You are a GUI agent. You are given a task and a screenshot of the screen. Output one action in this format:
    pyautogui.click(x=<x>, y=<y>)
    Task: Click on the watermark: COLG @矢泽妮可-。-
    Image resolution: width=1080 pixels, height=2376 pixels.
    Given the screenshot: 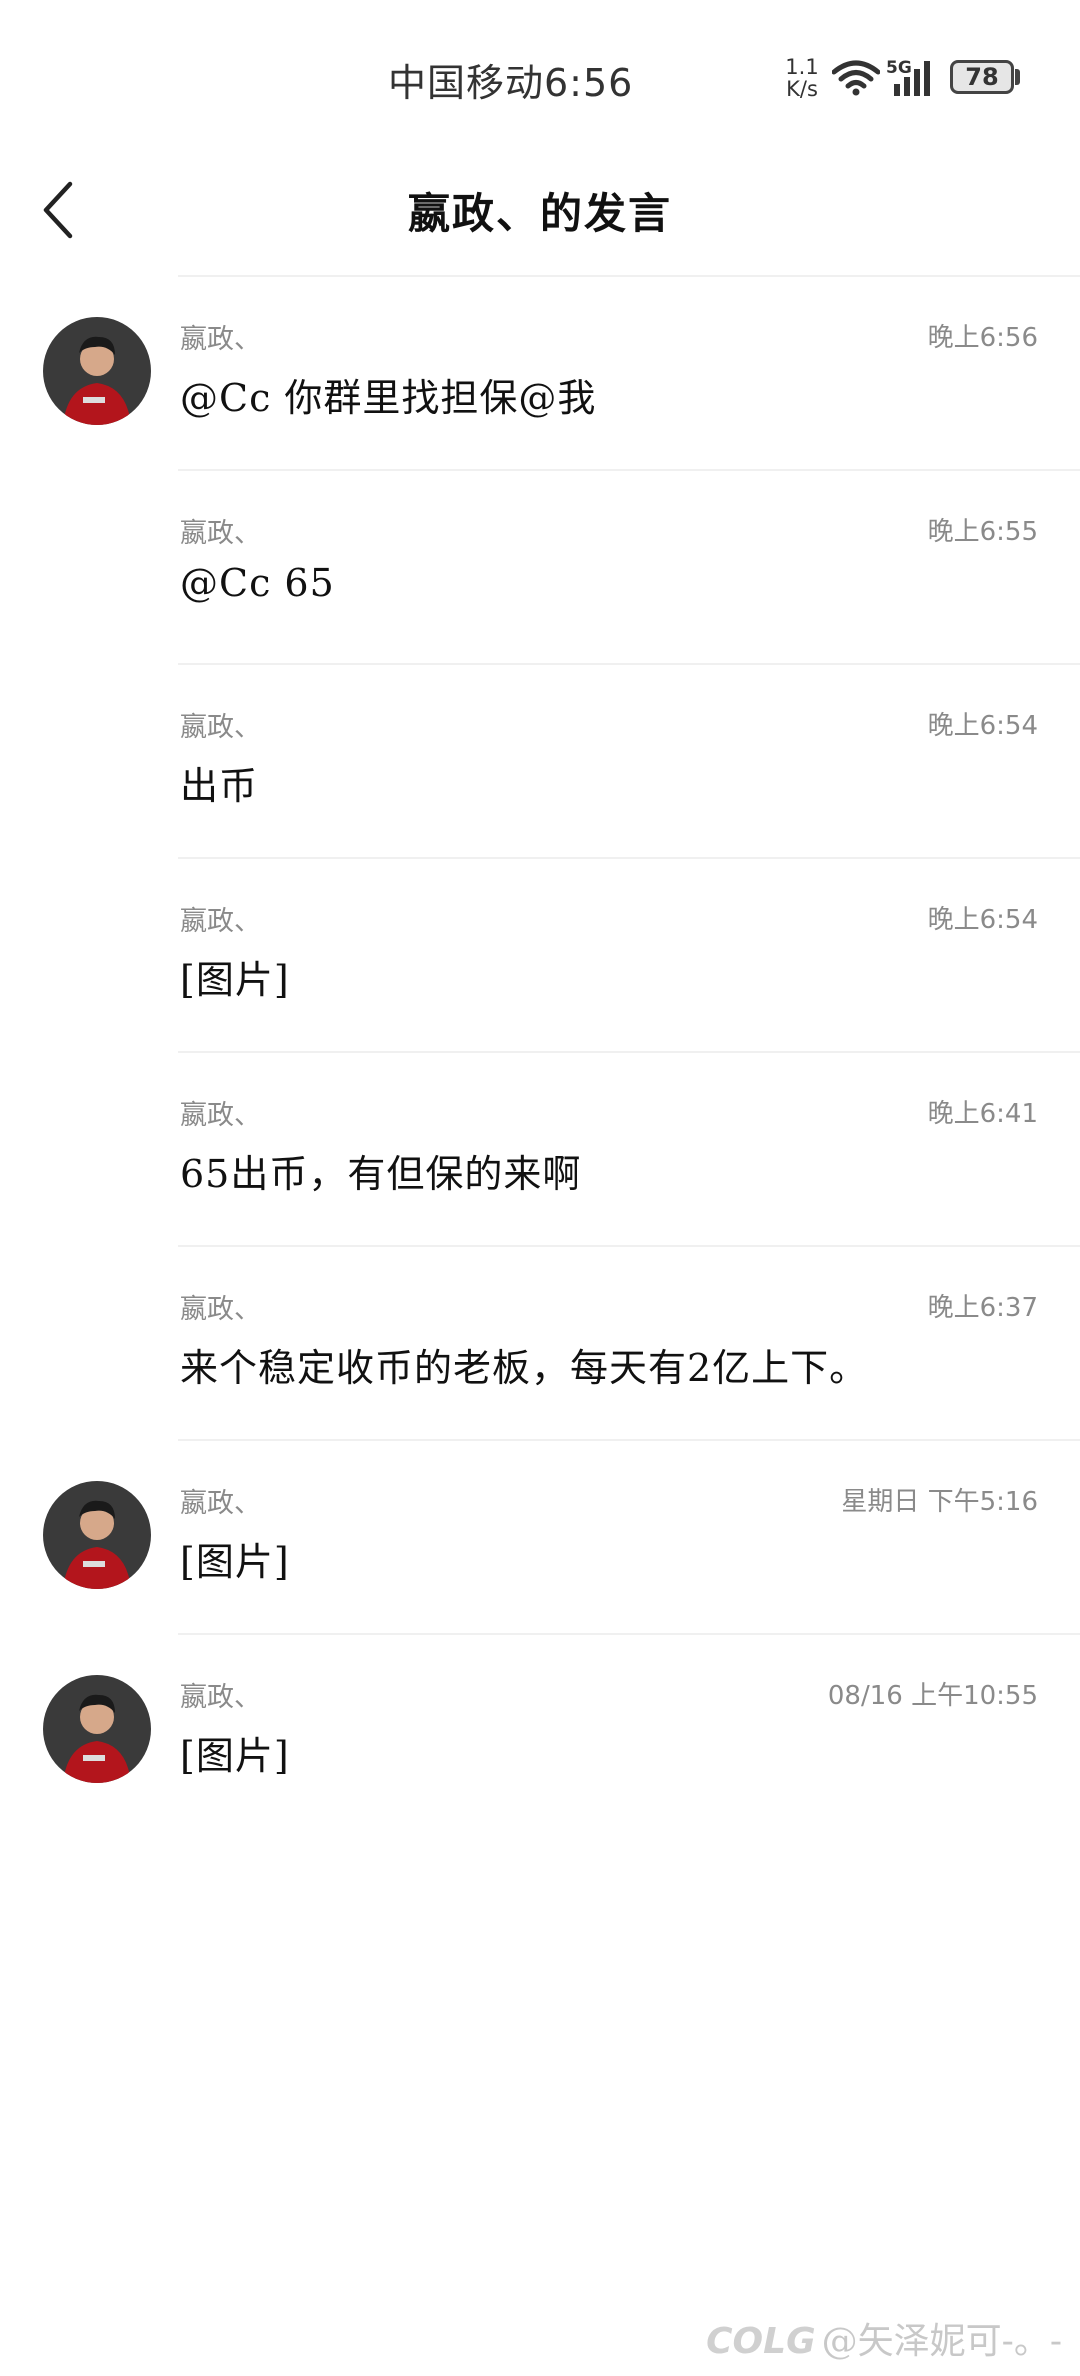 What is the action you would take?
    pyautogui.click(x=884, y=2338)
    